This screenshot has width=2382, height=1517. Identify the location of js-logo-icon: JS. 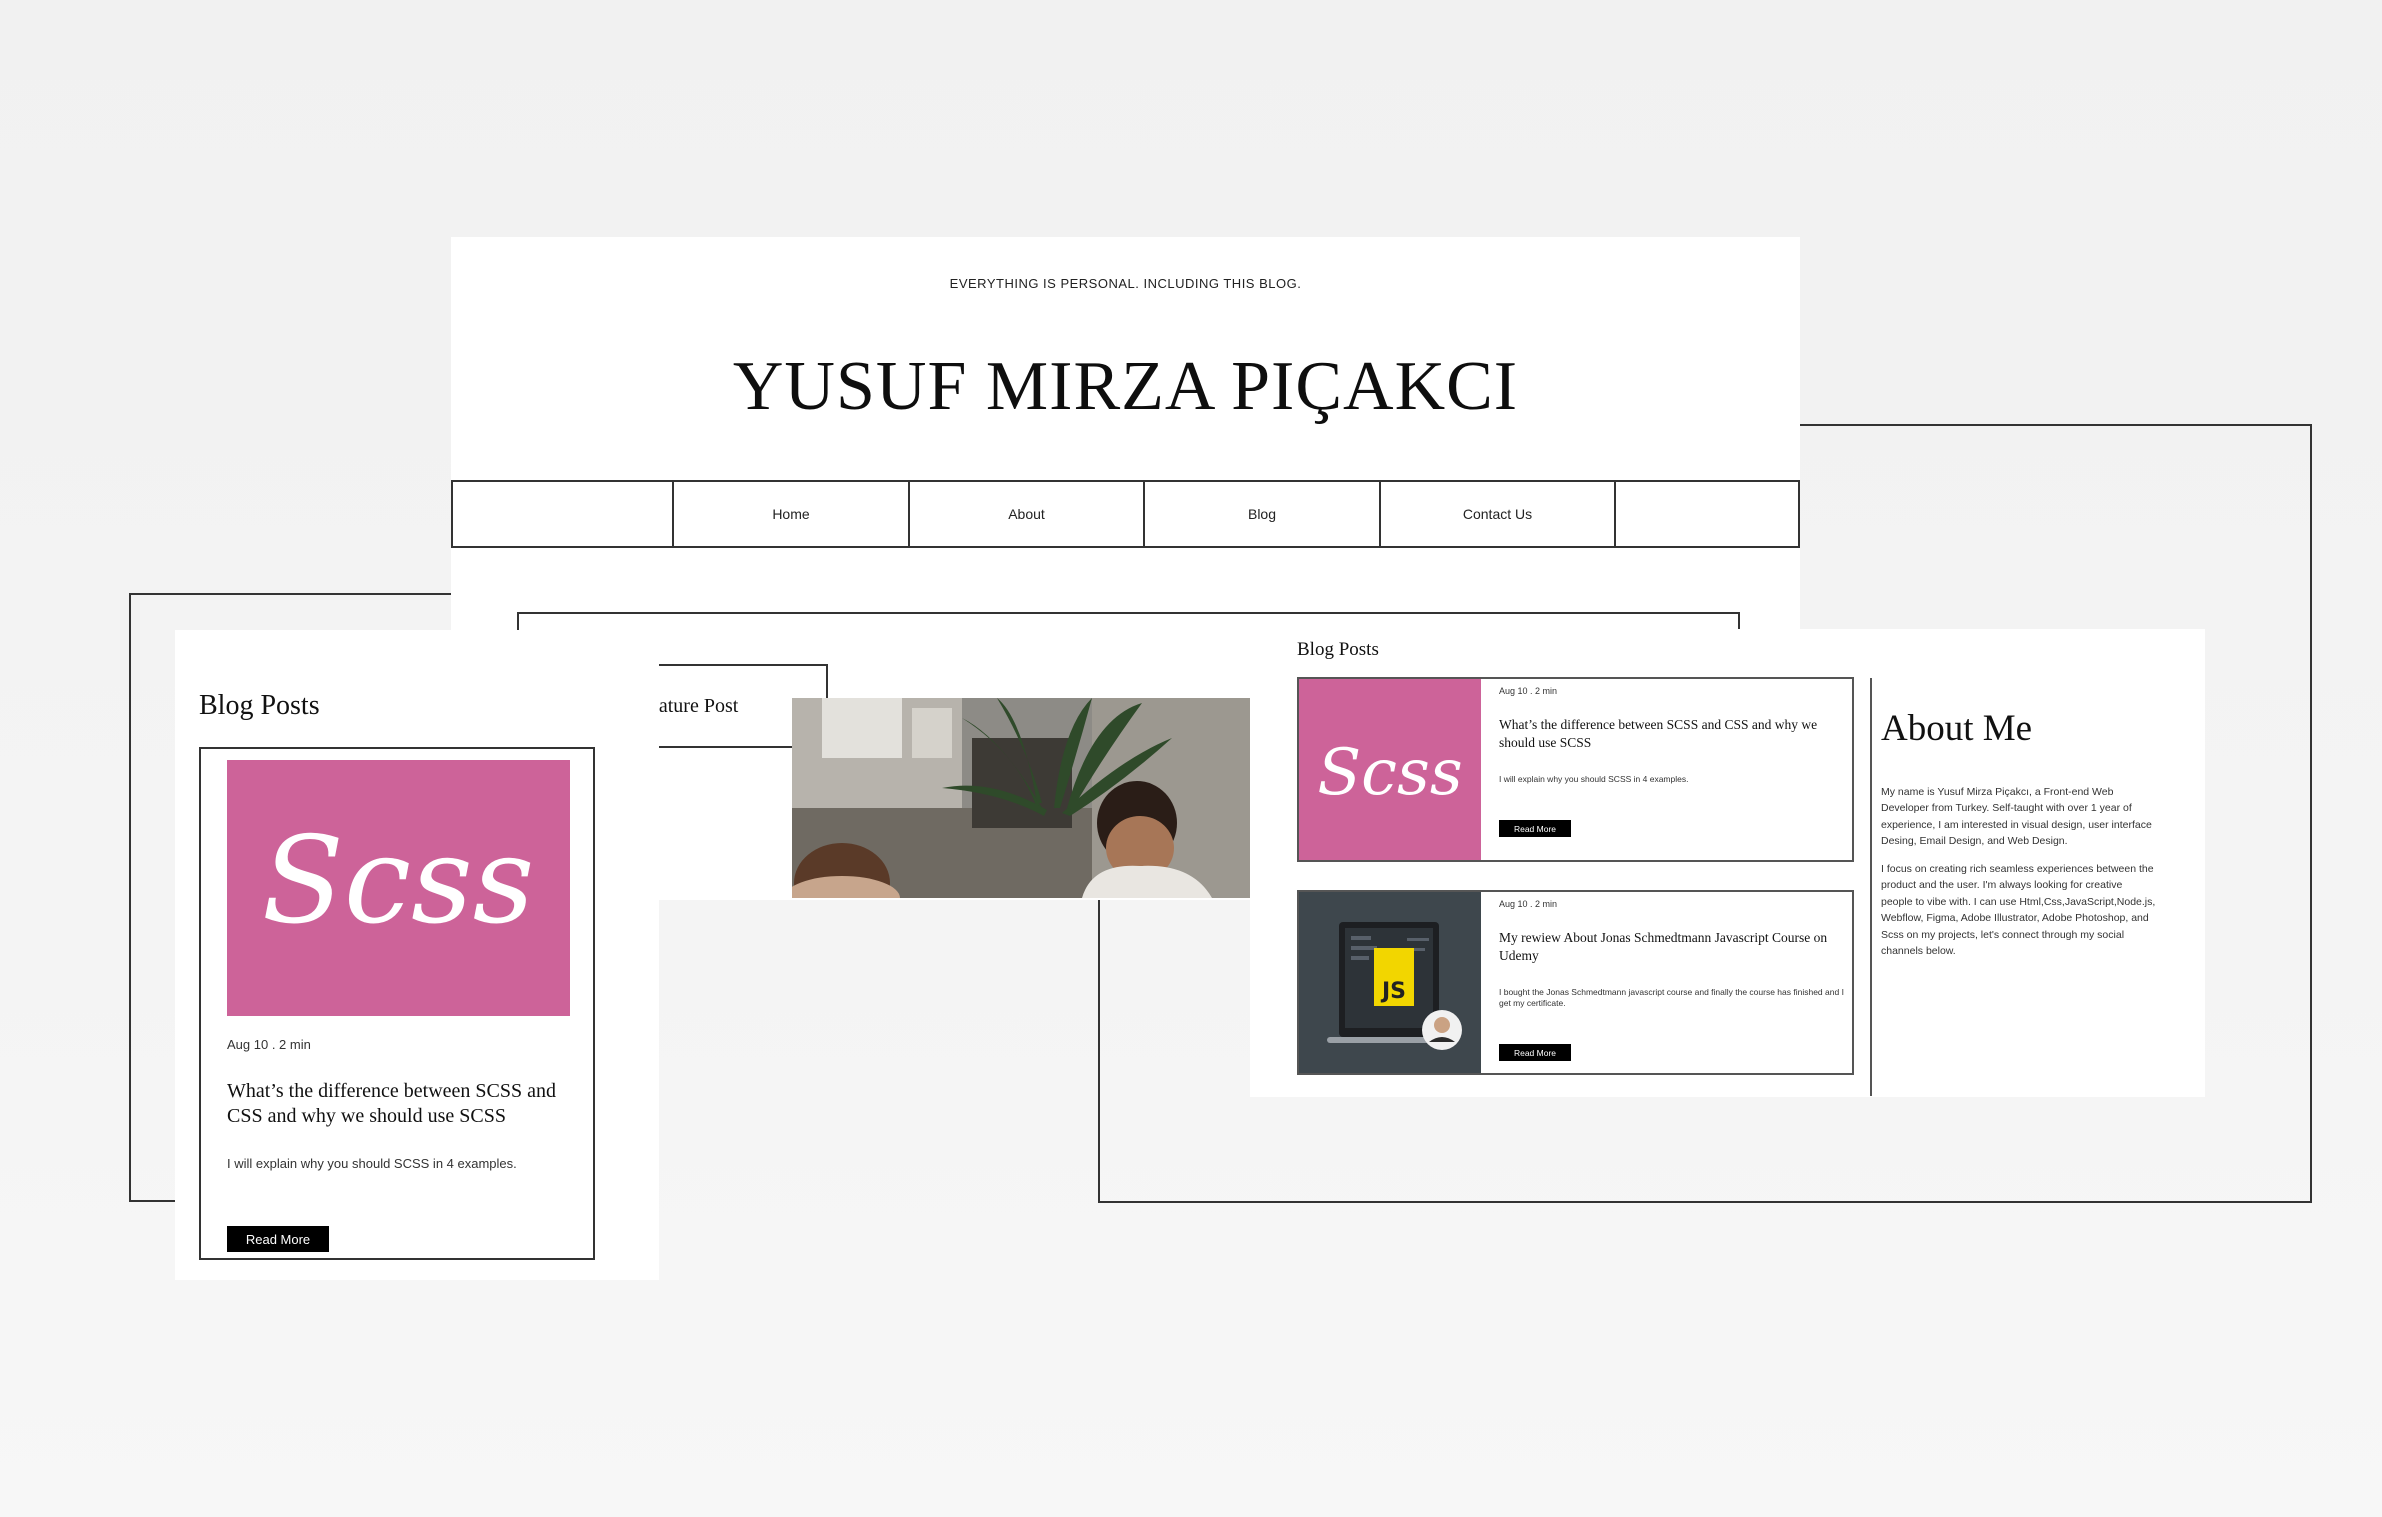
(1390, 982).